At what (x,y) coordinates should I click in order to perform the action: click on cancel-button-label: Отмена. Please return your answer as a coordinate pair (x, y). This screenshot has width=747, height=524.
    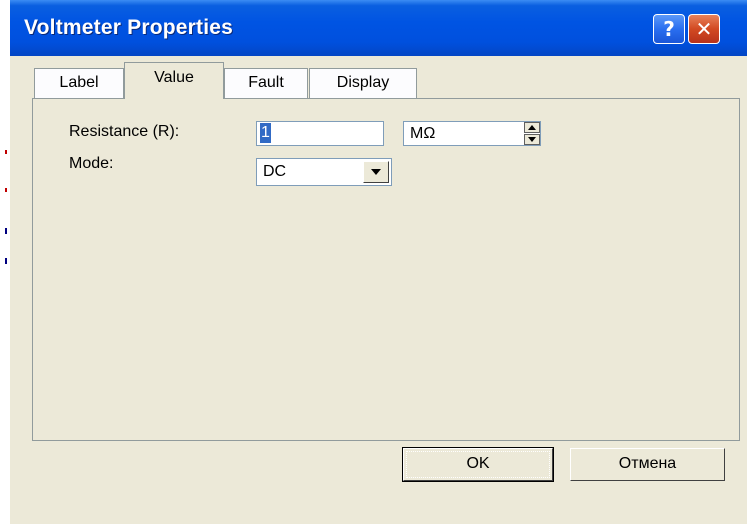
    Looking at the image, I should click on (647, 463).